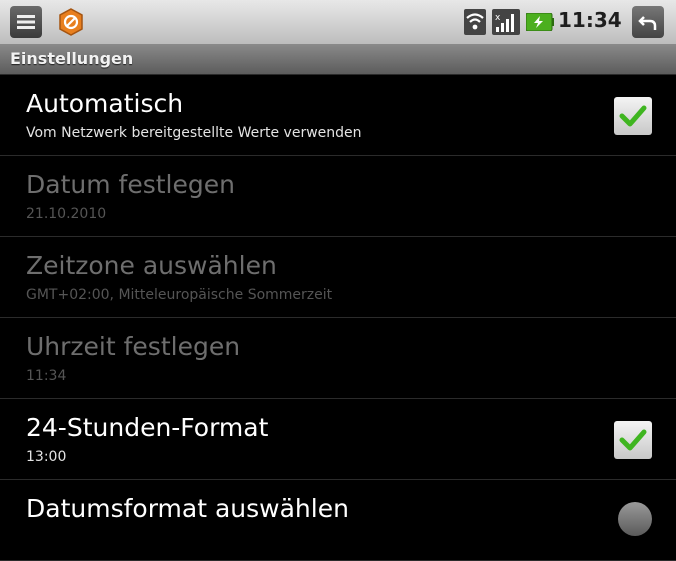 The width and height of the screenshot is (676, 561). Describe the element at coordinates (648, 22) in the screenshot. I see `back-icon` at that location.